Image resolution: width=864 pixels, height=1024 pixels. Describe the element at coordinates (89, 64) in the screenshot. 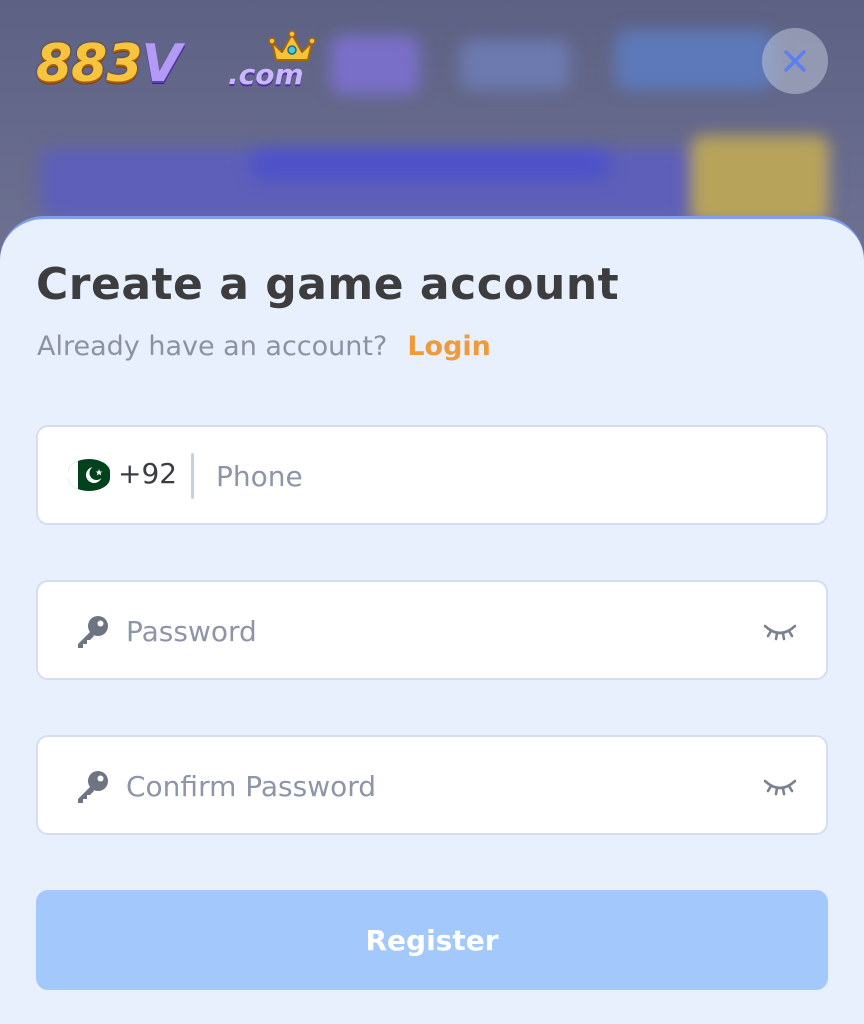

I see `logo-number: 883` at that location.